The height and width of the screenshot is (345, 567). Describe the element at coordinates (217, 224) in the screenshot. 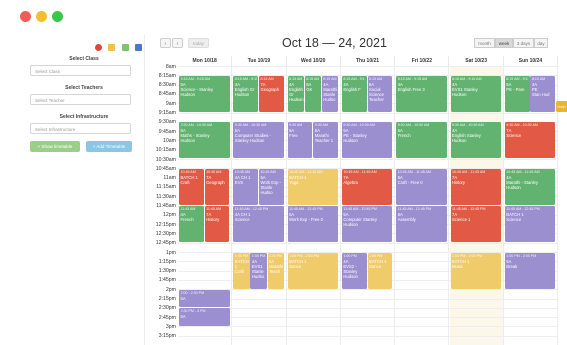

I see `calendar-event: 11:45 AM 7A History` at that location.